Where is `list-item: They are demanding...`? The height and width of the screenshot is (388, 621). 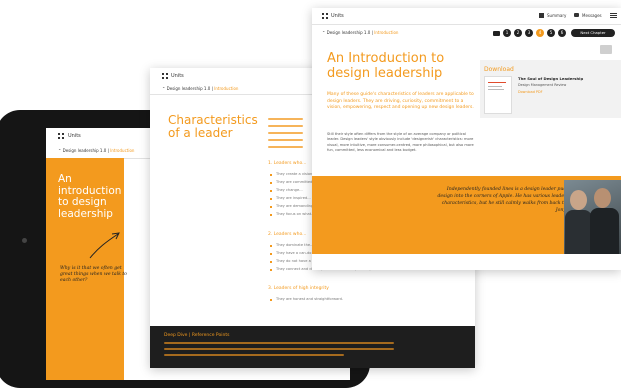 list-item: They are demanding... is located at coordinates (296, 206).